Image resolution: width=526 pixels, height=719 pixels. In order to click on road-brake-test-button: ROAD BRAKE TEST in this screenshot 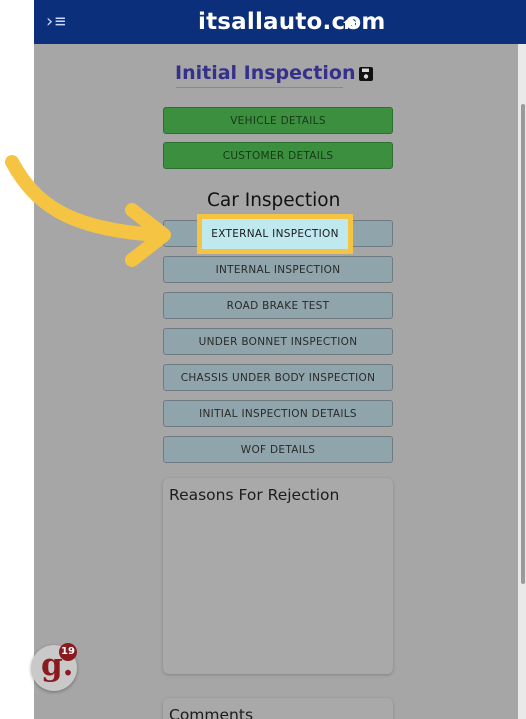, I will do `click(278, 305)`.